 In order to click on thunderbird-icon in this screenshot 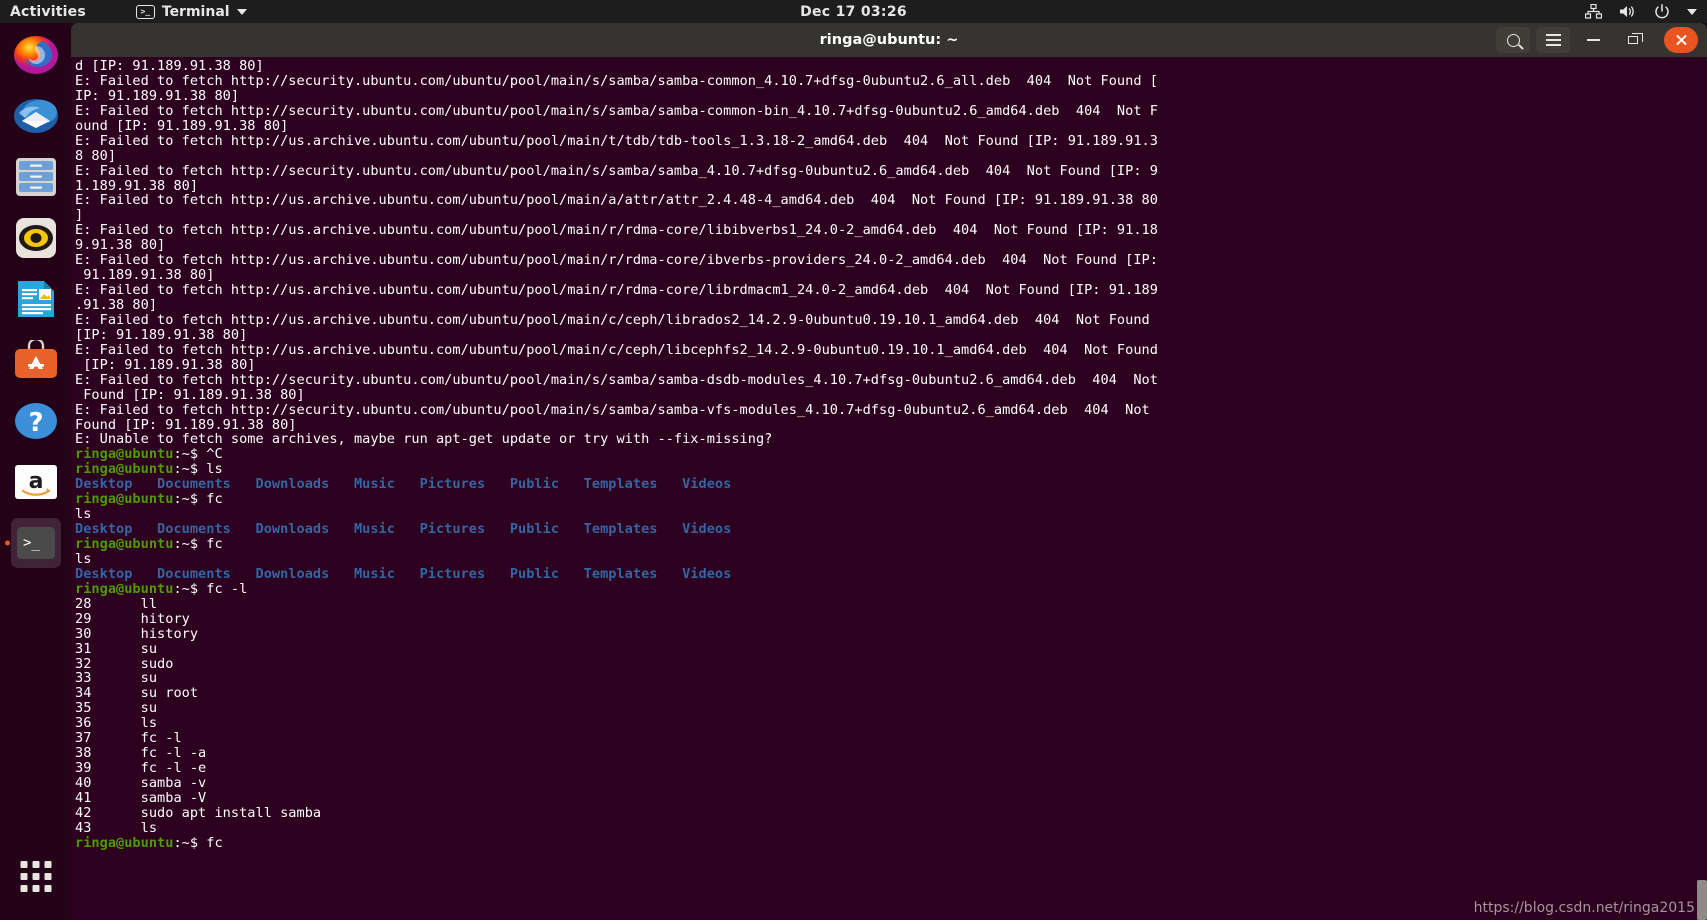, I will do `click(35, 116)`.